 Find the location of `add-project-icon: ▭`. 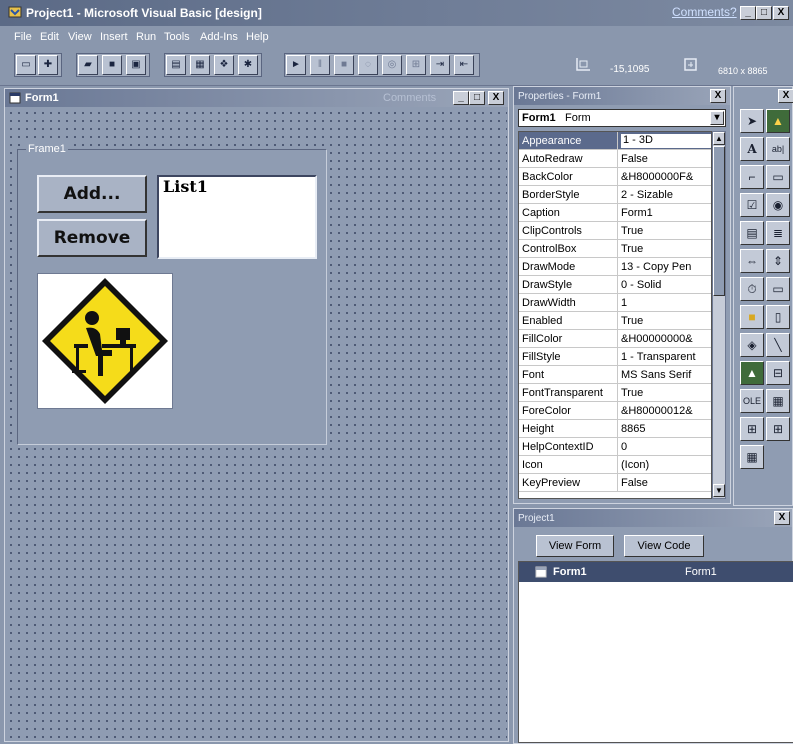

add-project-icon: ▭ is located at coordinates (26, 65).